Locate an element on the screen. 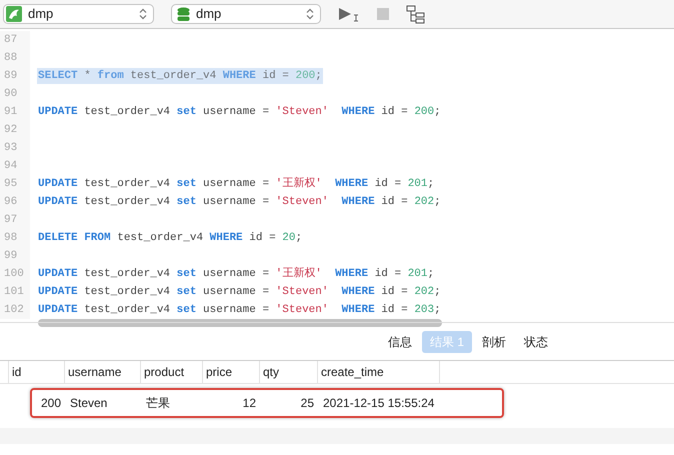  line-number: 96 is located at coordinates (15, 202).